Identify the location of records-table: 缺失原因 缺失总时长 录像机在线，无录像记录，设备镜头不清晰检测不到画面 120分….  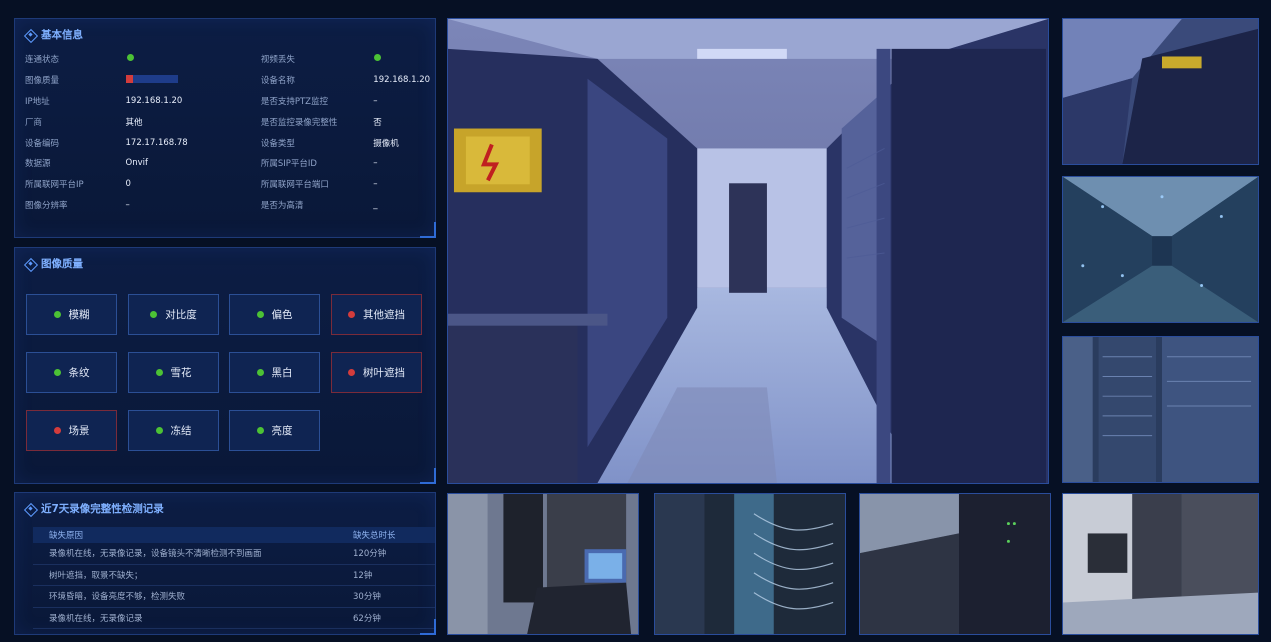
(234, 578).